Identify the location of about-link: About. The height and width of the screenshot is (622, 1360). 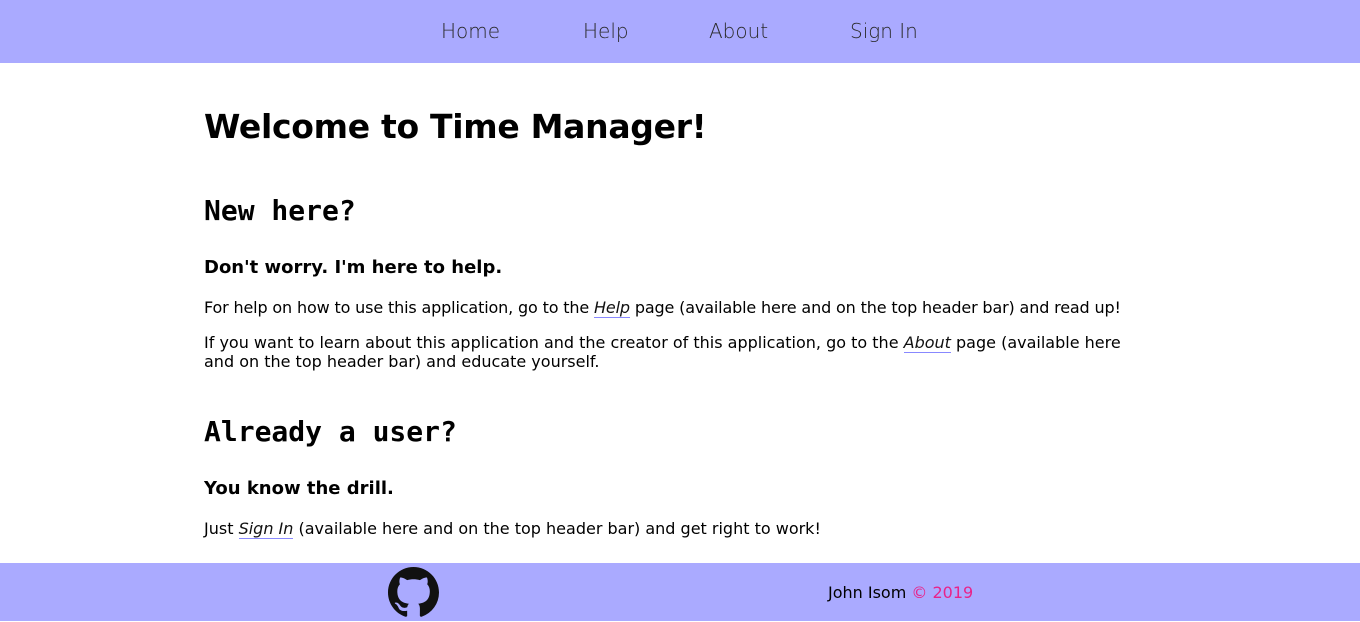
(927, 343).